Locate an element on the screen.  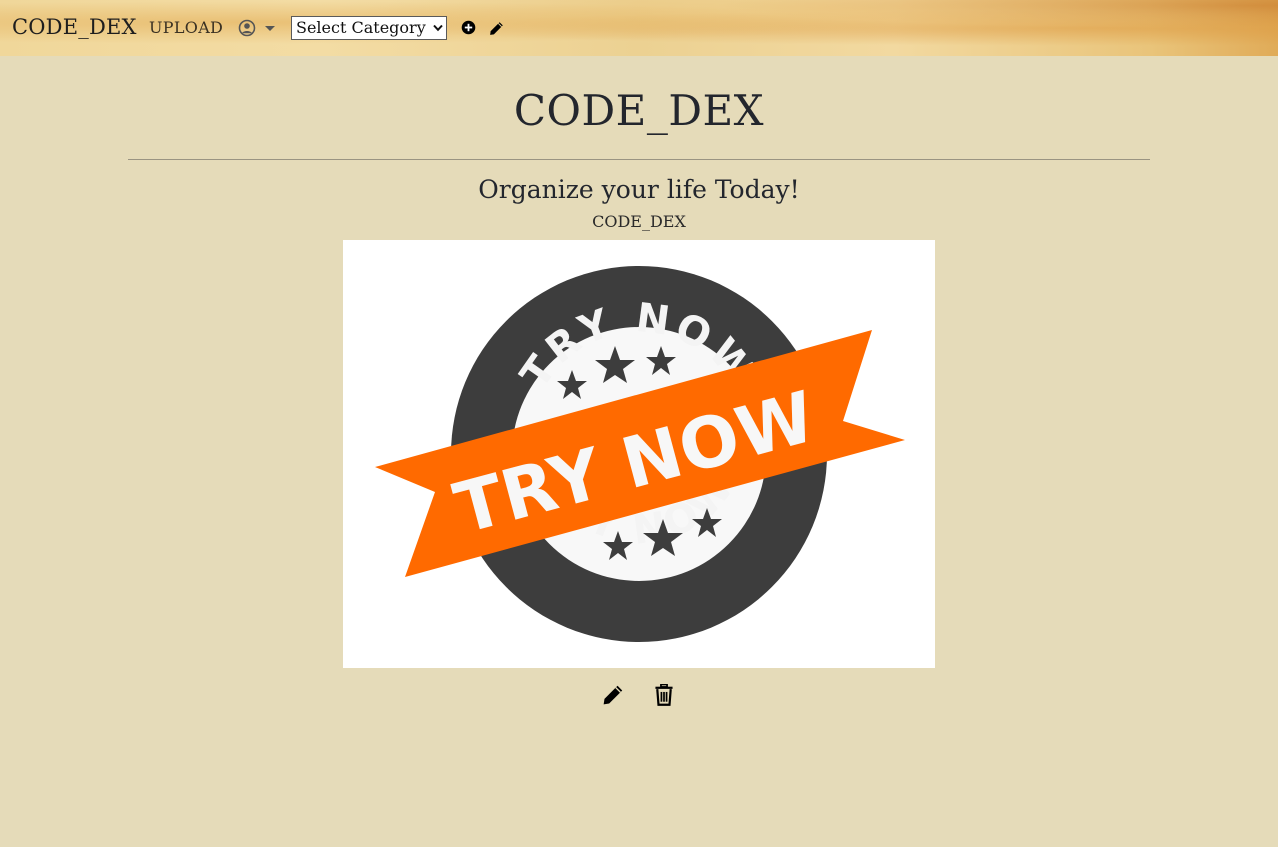
edit-post-button is located at coordinates (613, 695).